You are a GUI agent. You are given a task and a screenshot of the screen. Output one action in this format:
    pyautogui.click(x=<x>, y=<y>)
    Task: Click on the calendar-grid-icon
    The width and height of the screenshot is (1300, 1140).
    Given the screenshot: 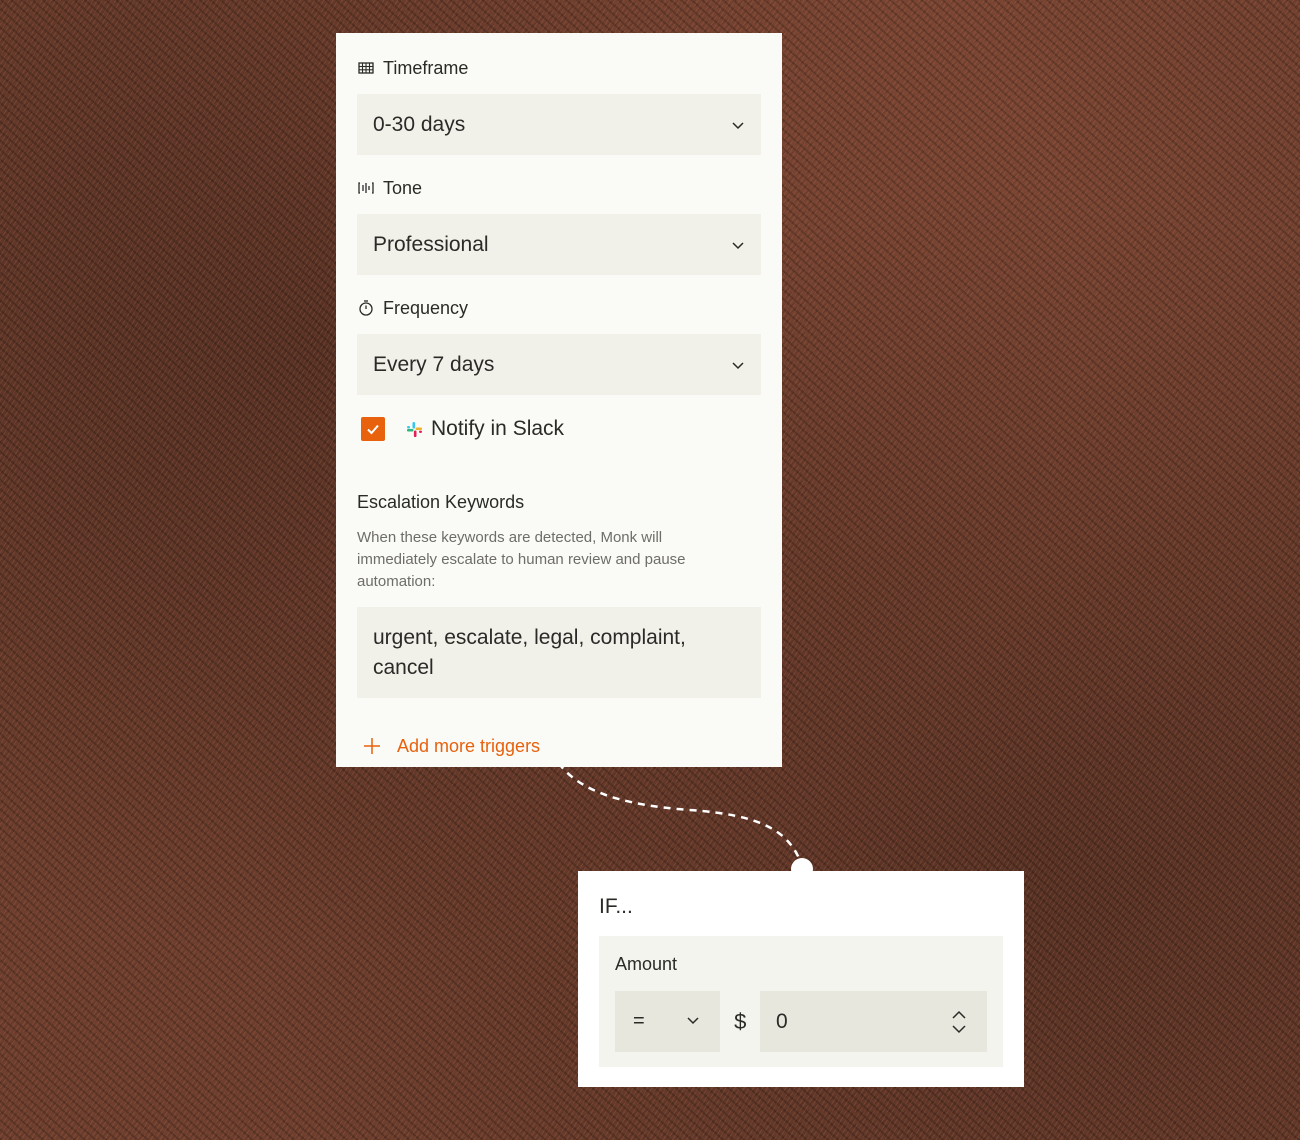 What is the action you would take?
    pyautogui.click(x=366, y=68)
    